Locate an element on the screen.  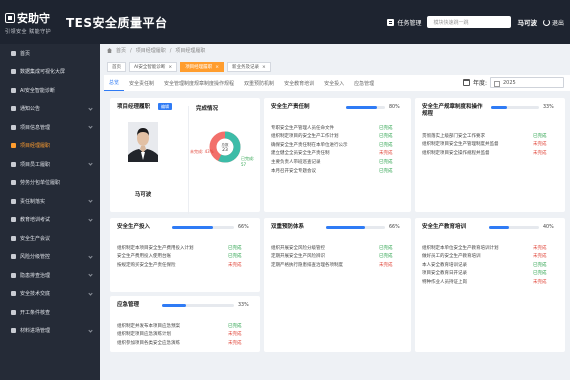
sidebar-item: 通知公告 is located at coordinates (50, 109).